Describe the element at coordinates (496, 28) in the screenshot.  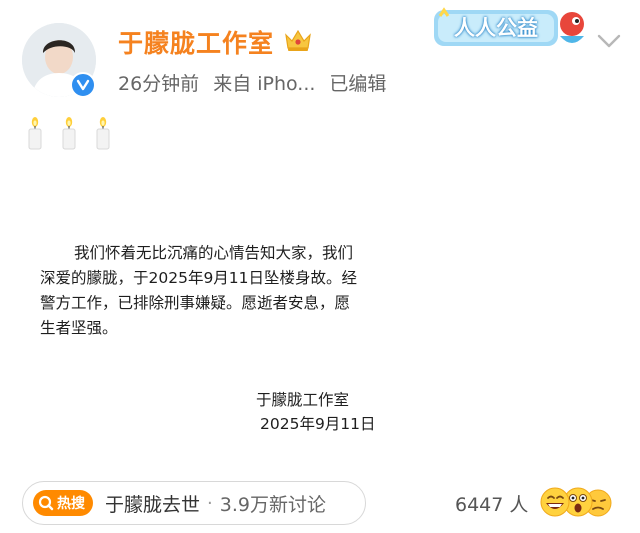
I see `charity-badge-label: 人人公益` at that location.